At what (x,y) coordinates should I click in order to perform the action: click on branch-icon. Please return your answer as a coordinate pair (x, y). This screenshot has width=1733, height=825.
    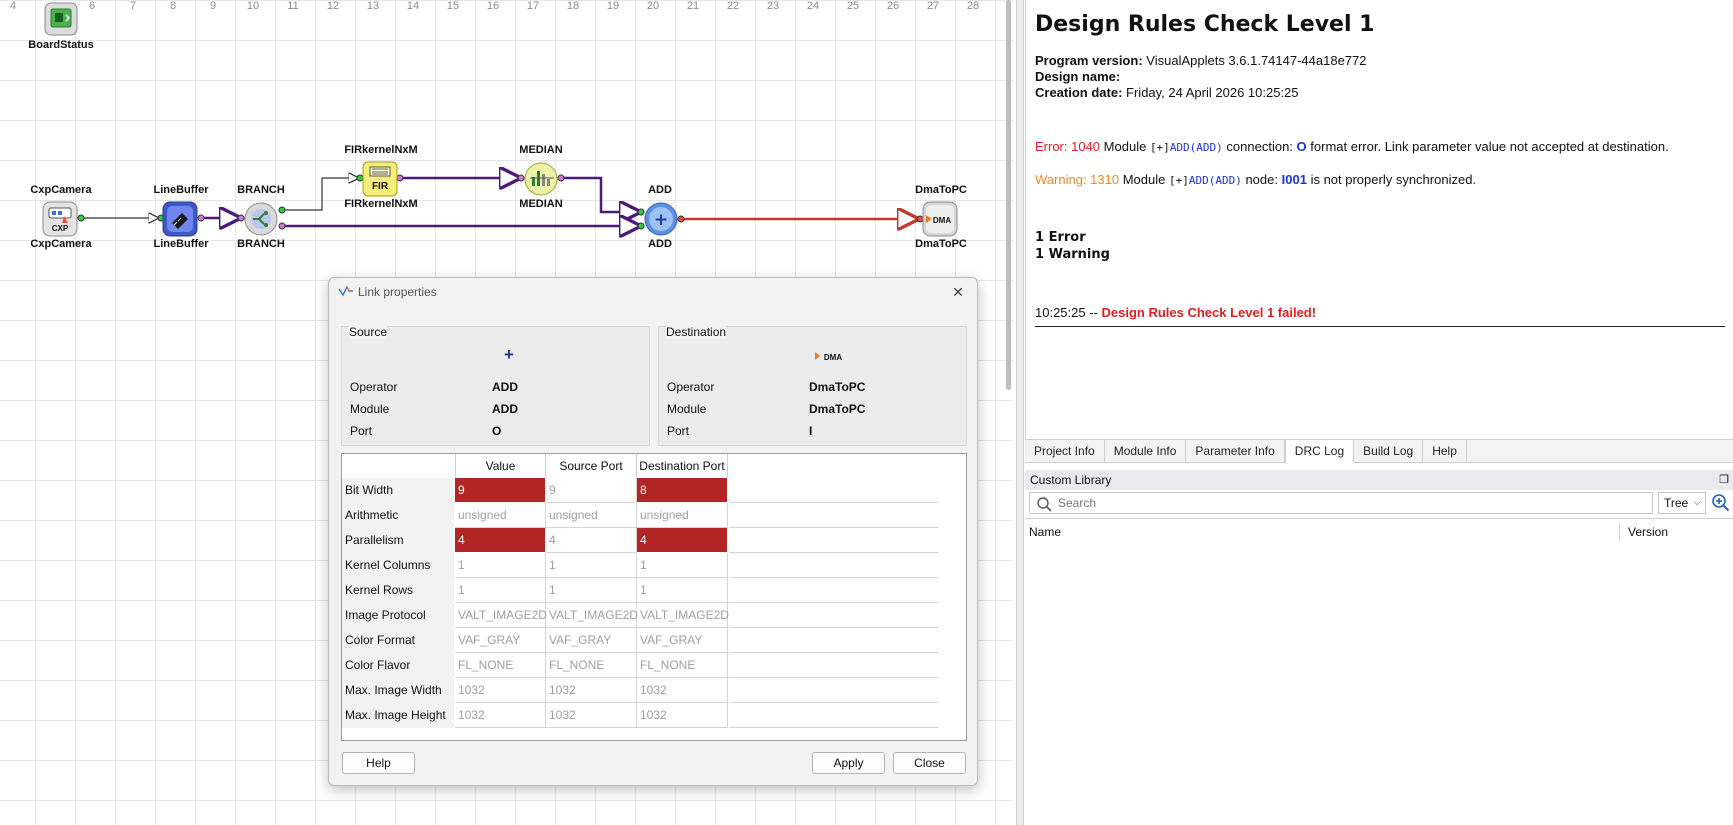
    Looking at the image, I should click on (261, 219).